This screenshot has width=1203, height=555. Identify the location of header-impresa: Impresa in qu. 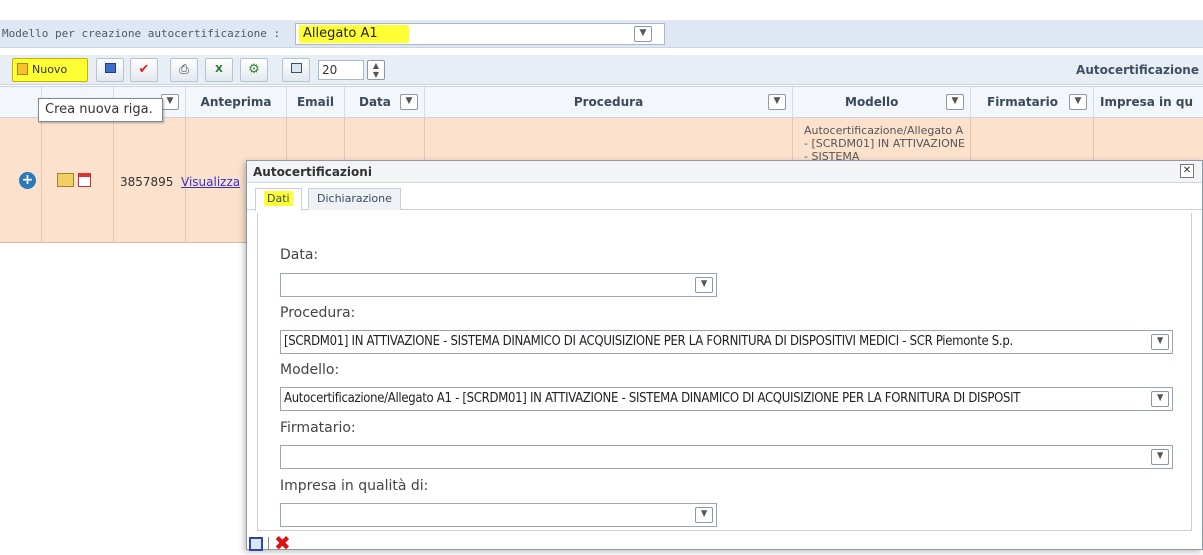
(1148, 102).